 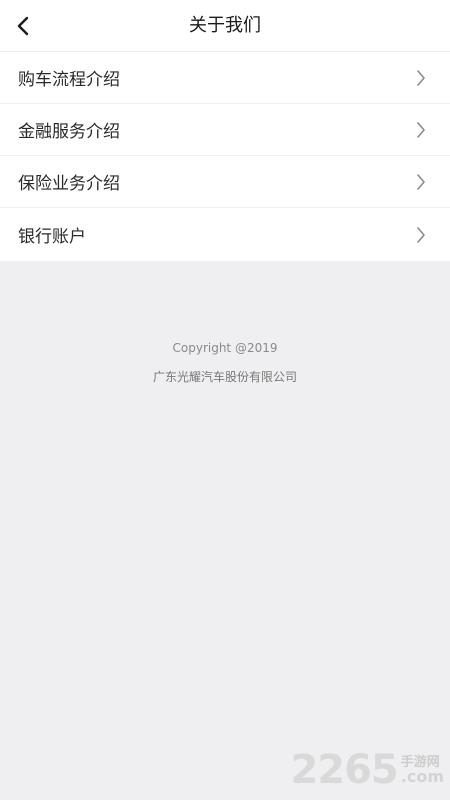 I want to click on footer: Copyright @2019 广东光耀汽车股份有限公司, so click(x=225, y=362).